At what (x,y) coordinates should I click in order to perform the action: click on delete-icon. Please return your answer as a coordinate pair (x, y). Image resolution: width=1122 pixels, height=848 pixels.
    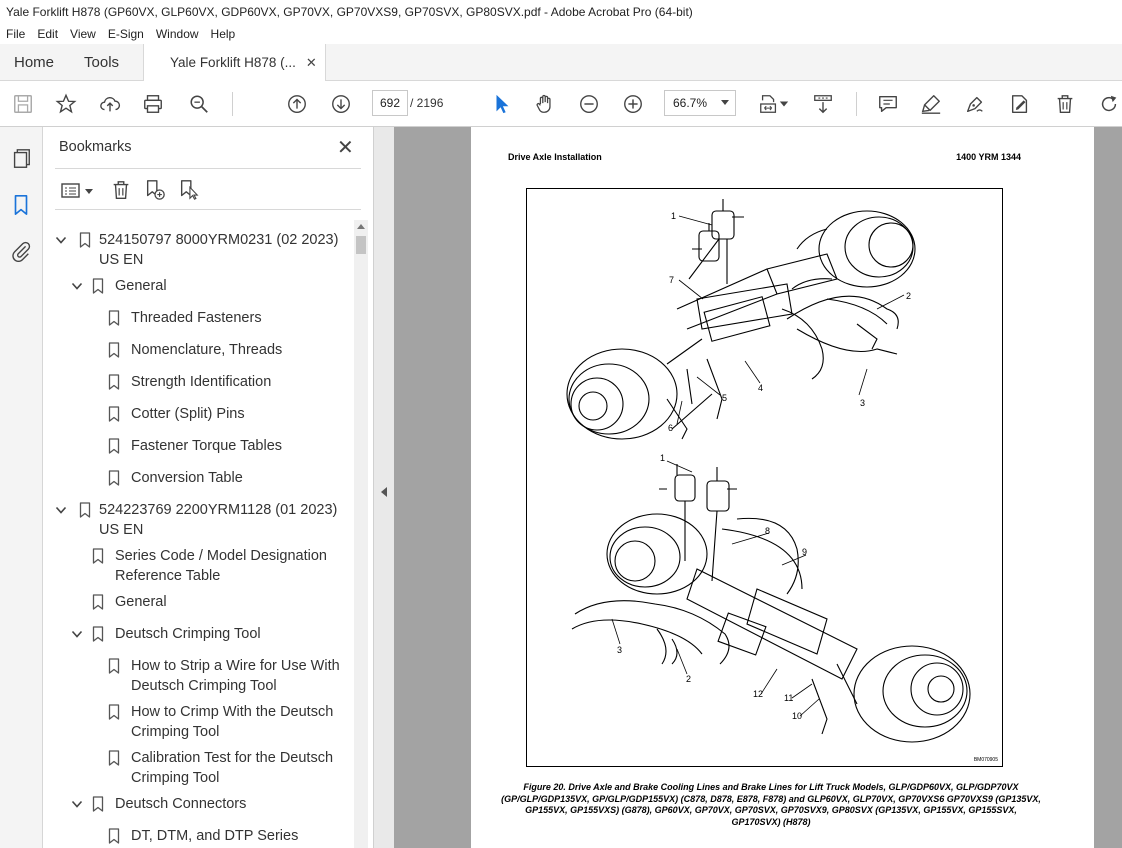
    Looking at the image, I should click on (1065, 104).